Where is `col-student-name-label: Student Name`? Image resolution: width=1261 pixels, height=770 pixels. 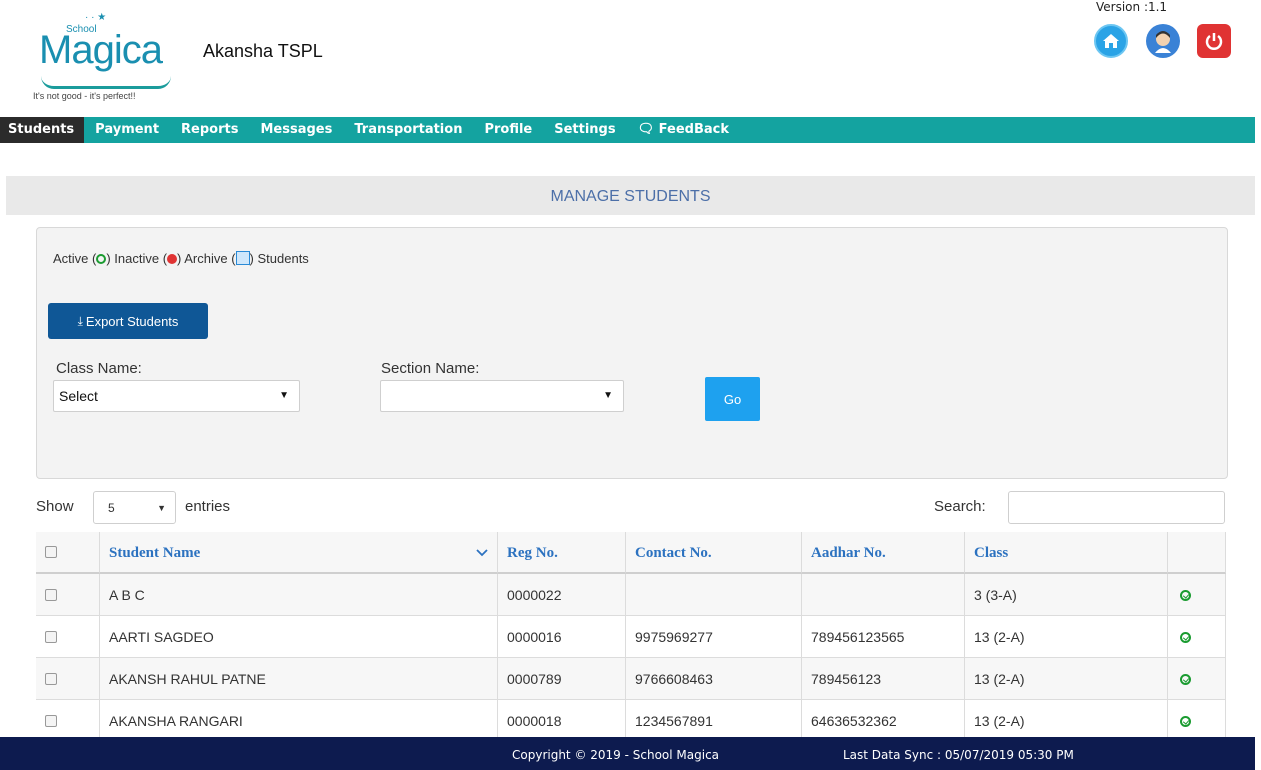 col-student-name-label: Student Name is located at coordinates (155, 553).